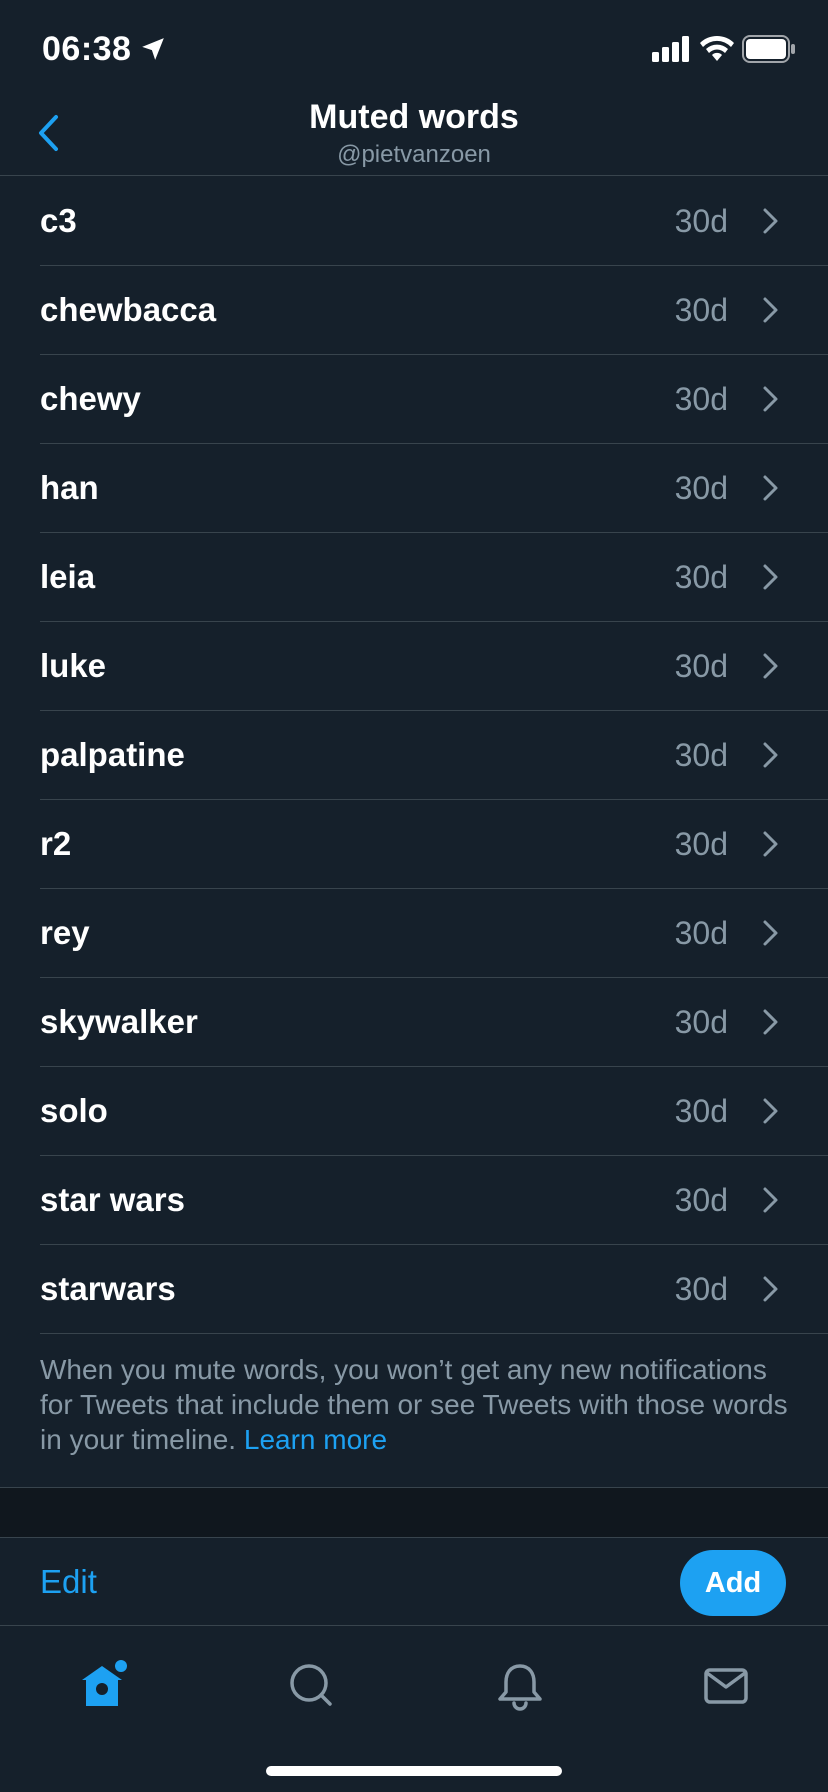 This screenshot has height=1792, width=828. What do you see at coordinates (414, 1771) in the screenshot?
I see `home-indicator` at bounding box center [414, 1771].